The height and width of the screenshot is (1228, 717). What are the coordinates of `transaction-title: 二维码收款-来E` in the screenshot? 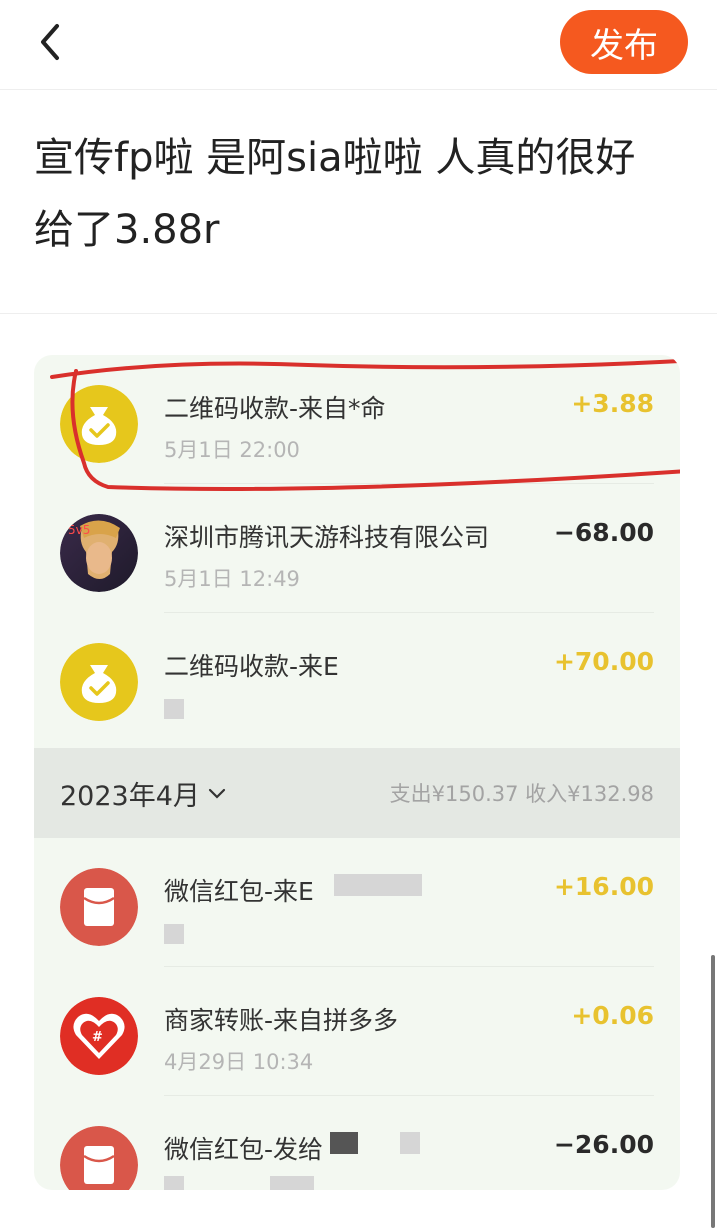 It's located at (251, 666).